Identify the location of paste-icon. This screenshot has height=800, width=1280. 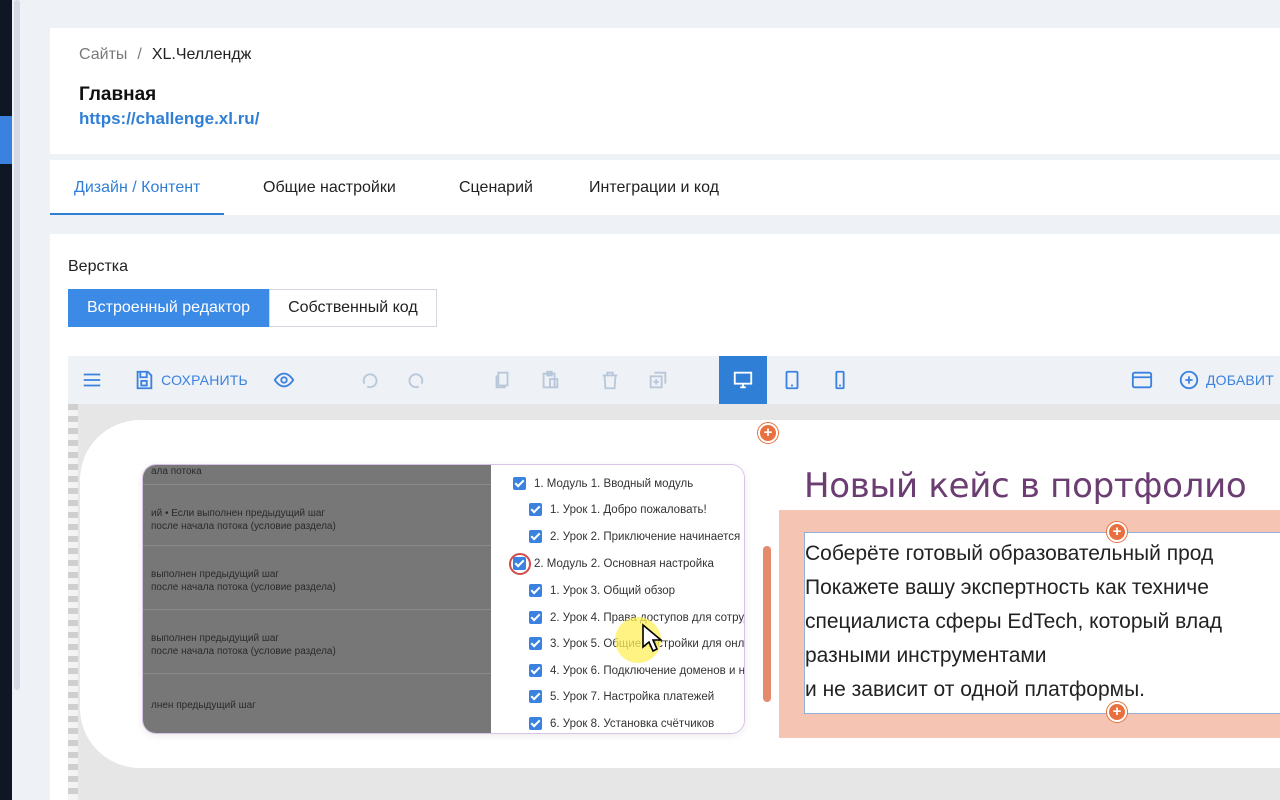
(550, 380).